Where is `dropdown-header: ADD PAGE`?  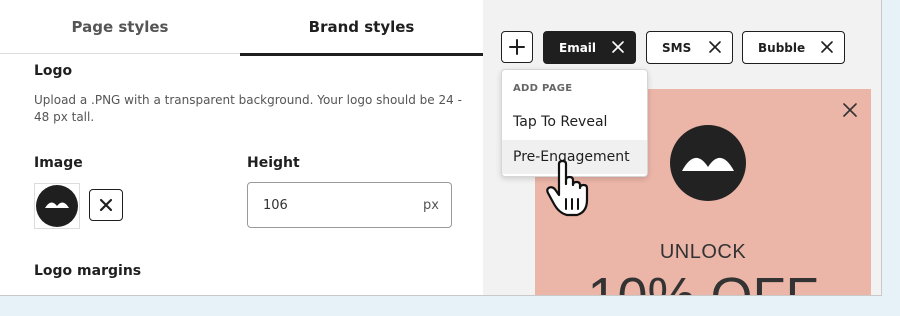
dropdown-header: ADD PAGE is located at coordinates (543, 88).